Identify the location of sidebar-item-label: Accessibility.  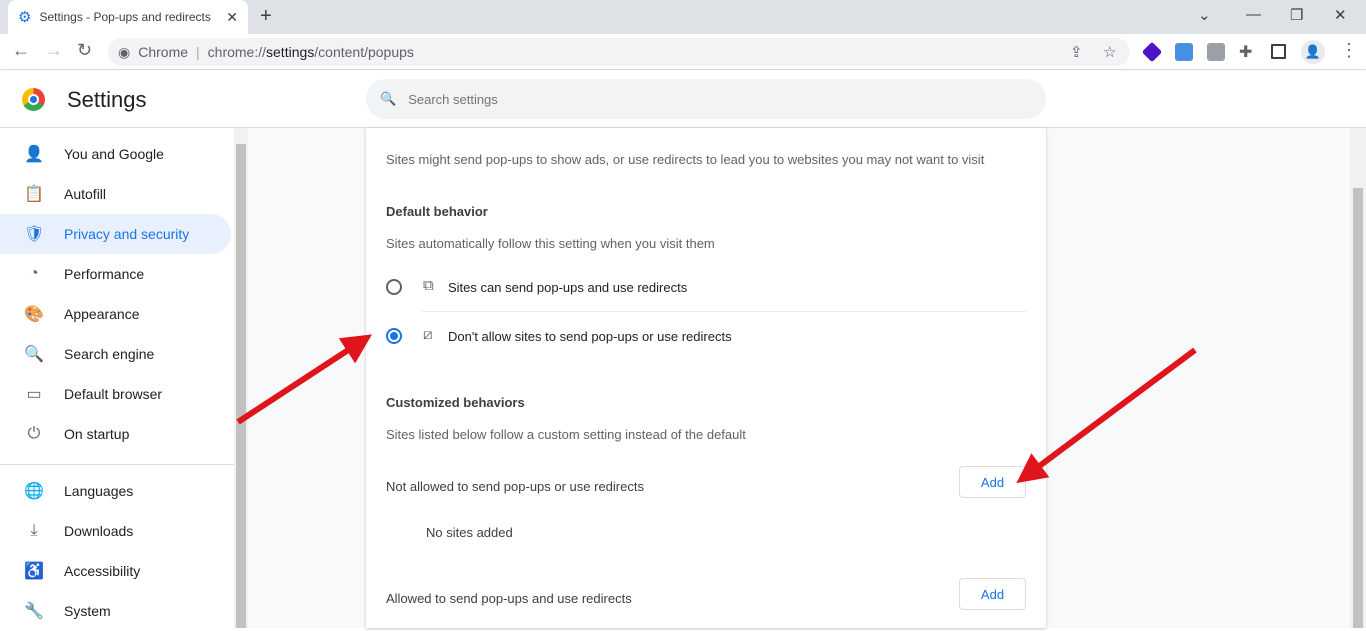
(102, 571).